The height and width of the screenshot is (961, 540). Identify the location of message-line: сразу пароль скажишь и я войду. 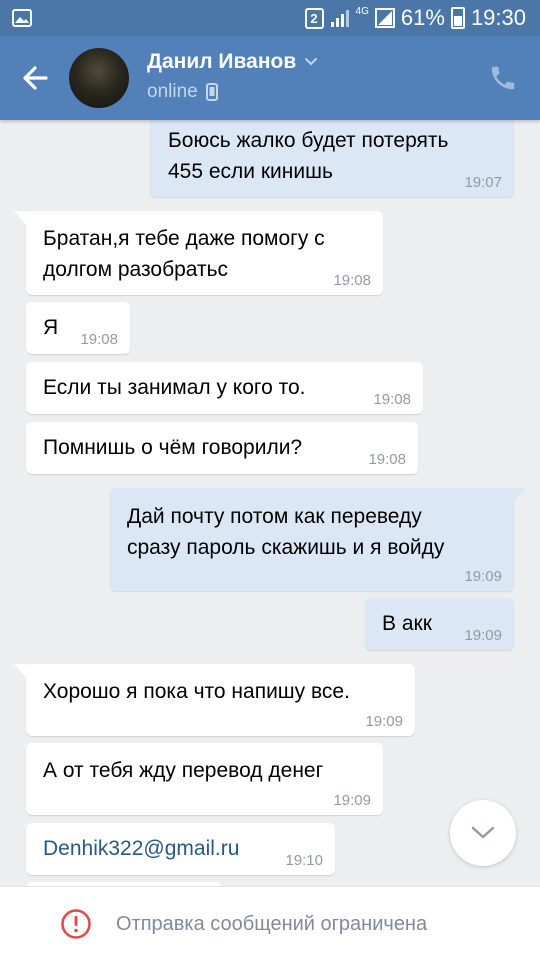
(286, 547).